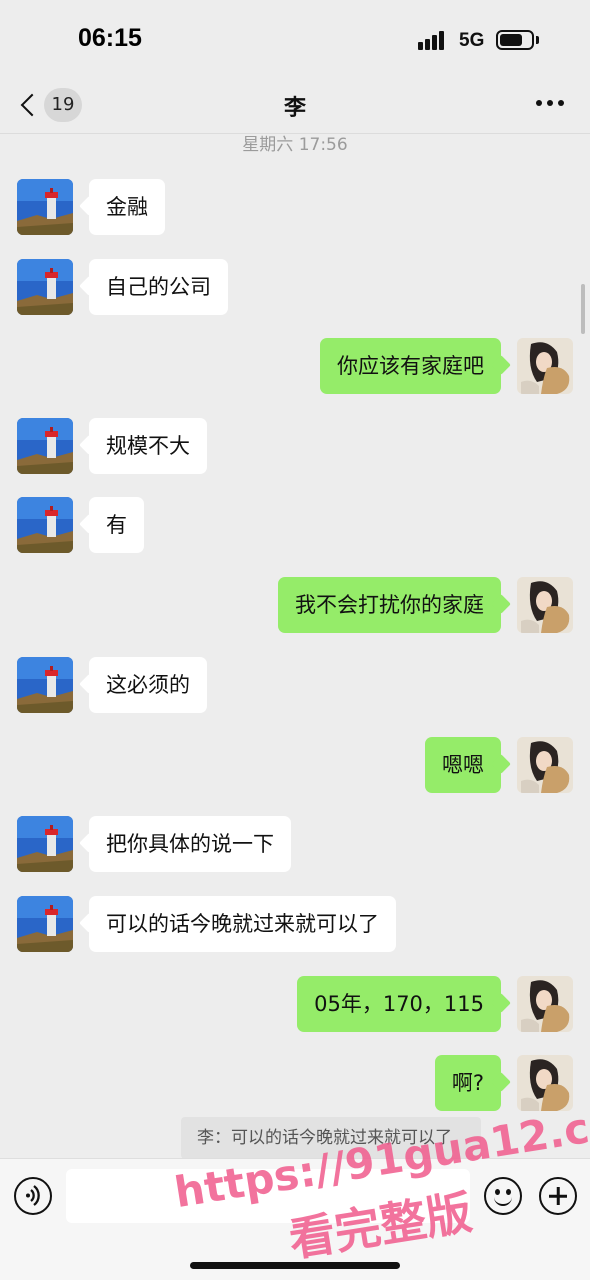  I want to click on scrollbar, so click(583, 309).